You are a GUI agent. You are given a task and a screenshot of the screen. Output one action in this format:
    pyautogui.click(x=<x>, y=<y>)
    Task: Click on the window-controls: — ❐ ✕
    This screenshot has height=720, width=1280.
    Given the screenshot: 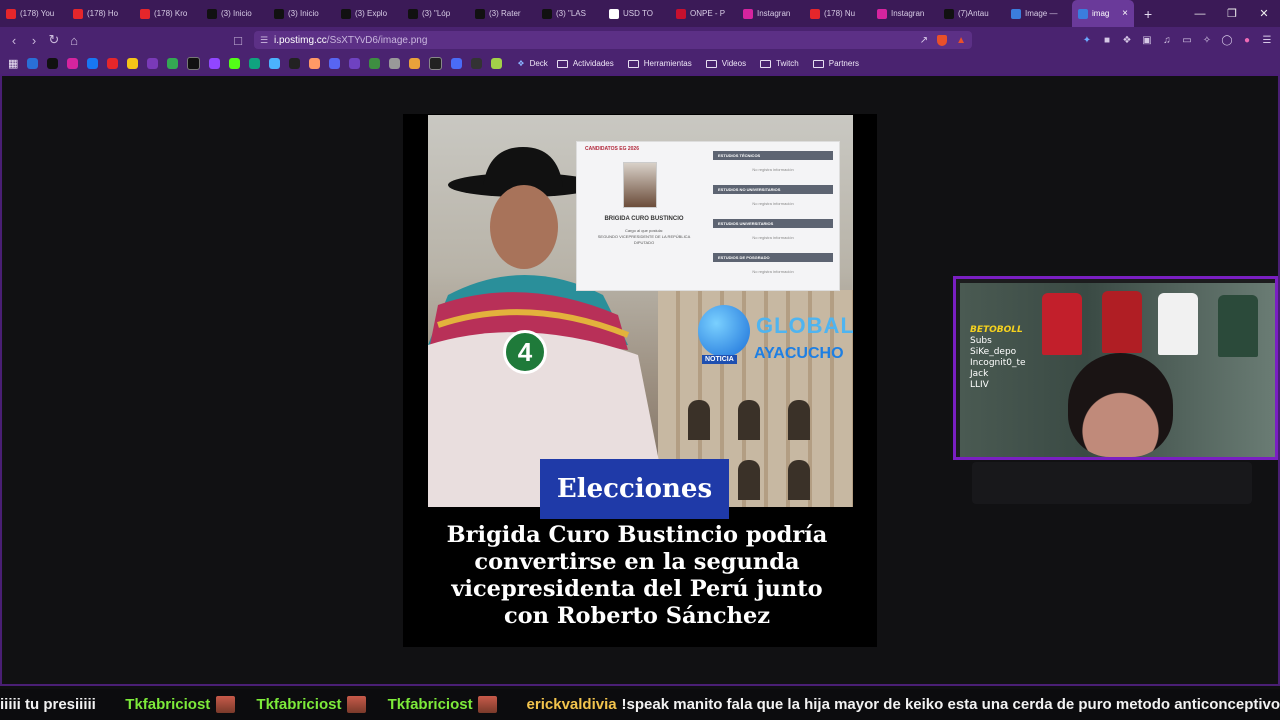 What is the action you would take?
    pyautogui.click(x=1232, y=13)
    